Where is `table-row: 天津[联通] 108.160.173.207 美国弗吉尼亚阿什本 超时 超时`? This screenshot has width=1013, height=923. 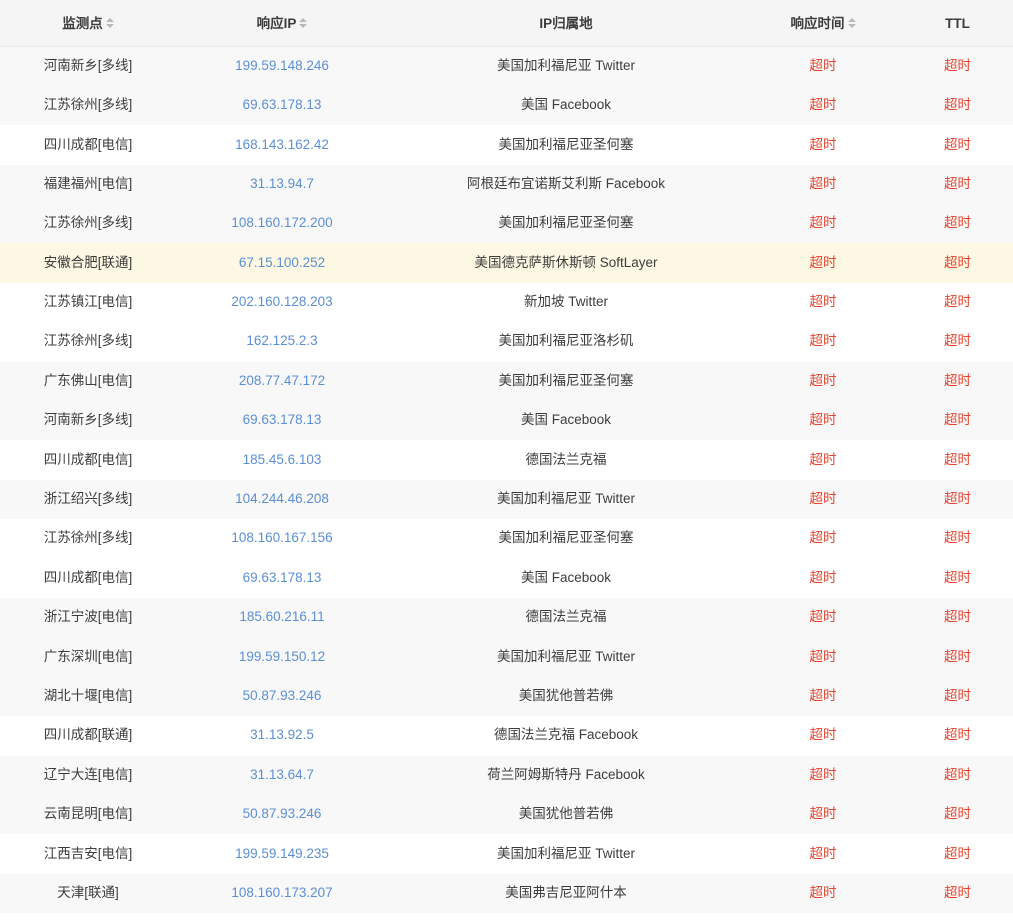
table-row: 天津[联通] 108.160.173.207 美国弗吉尼亚阿什本 超时 超时 is located at coordinates (506, 893).